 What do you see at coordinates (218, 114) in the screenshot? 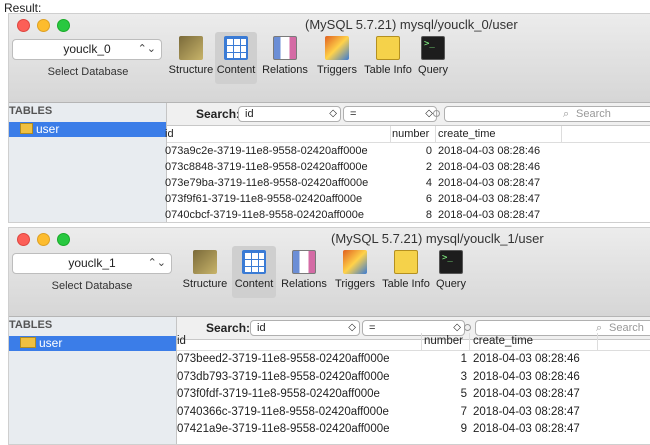
I see `search-label: Search:` at bounding box center [218, 114].